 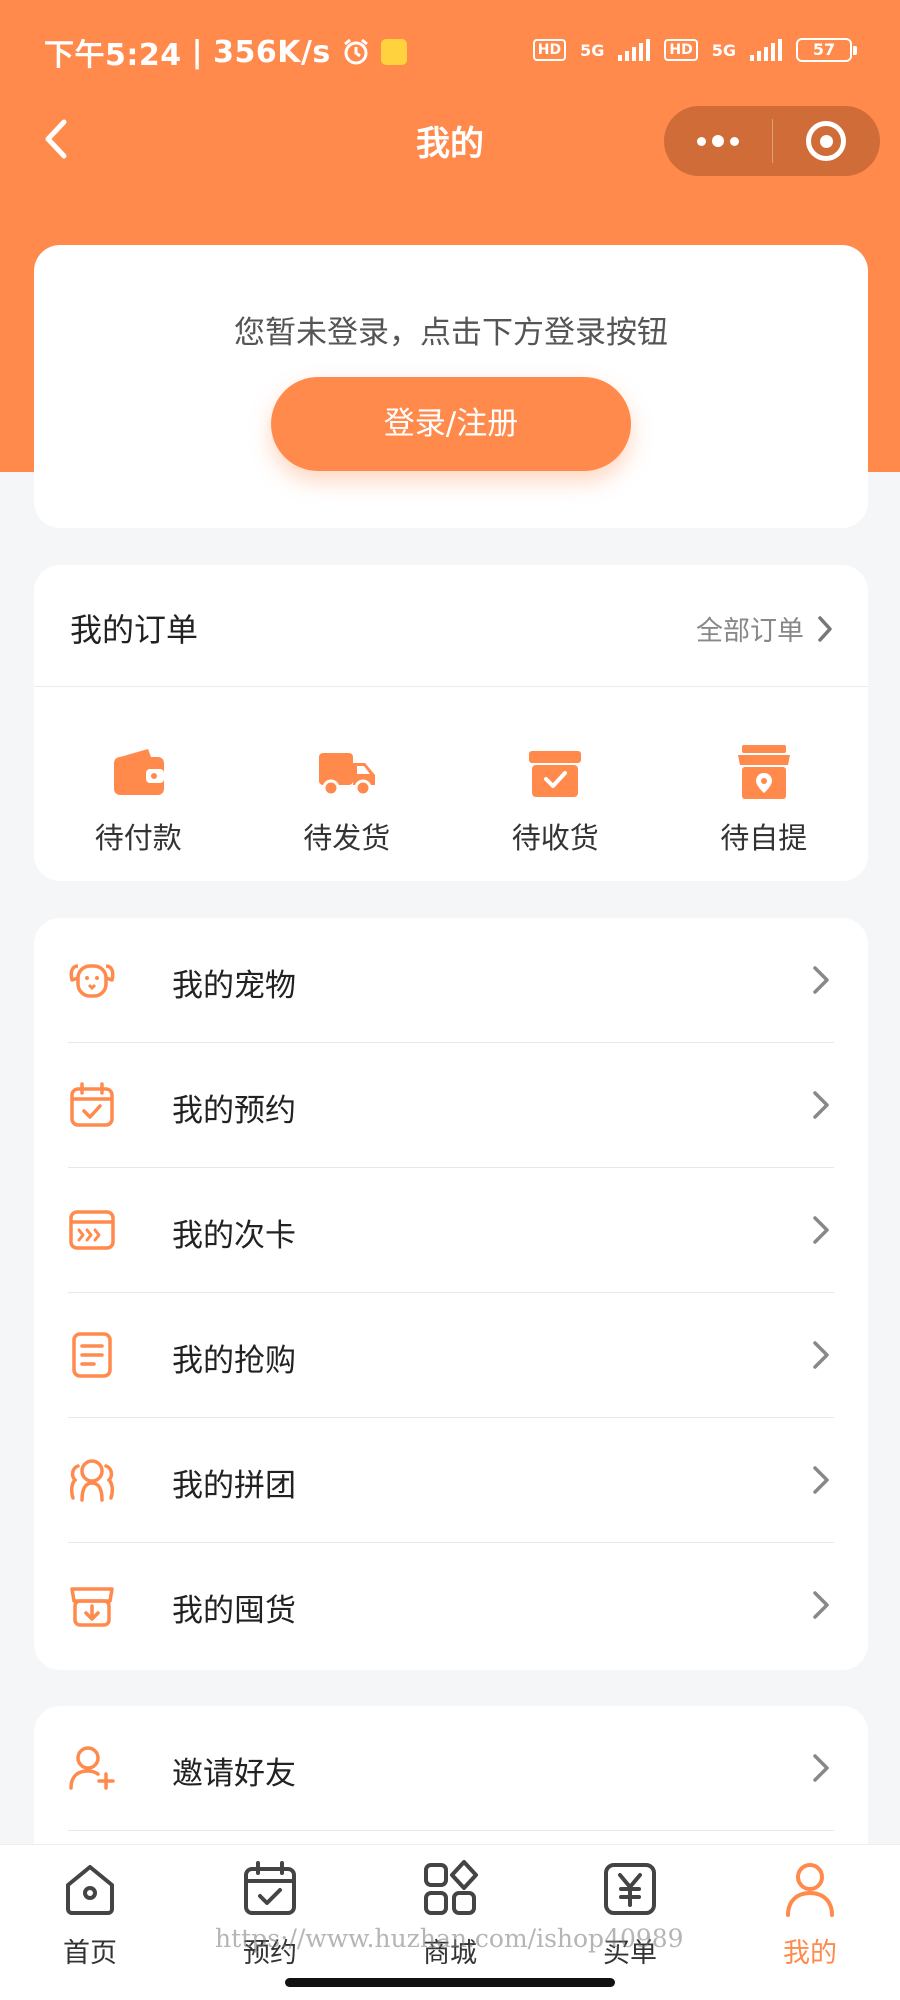 What do you see at coordinates (451, 1355) in the screenshot?
I see `menu-item-my-flash-sales: 我的抢购` at bounding box center [451, 1355].